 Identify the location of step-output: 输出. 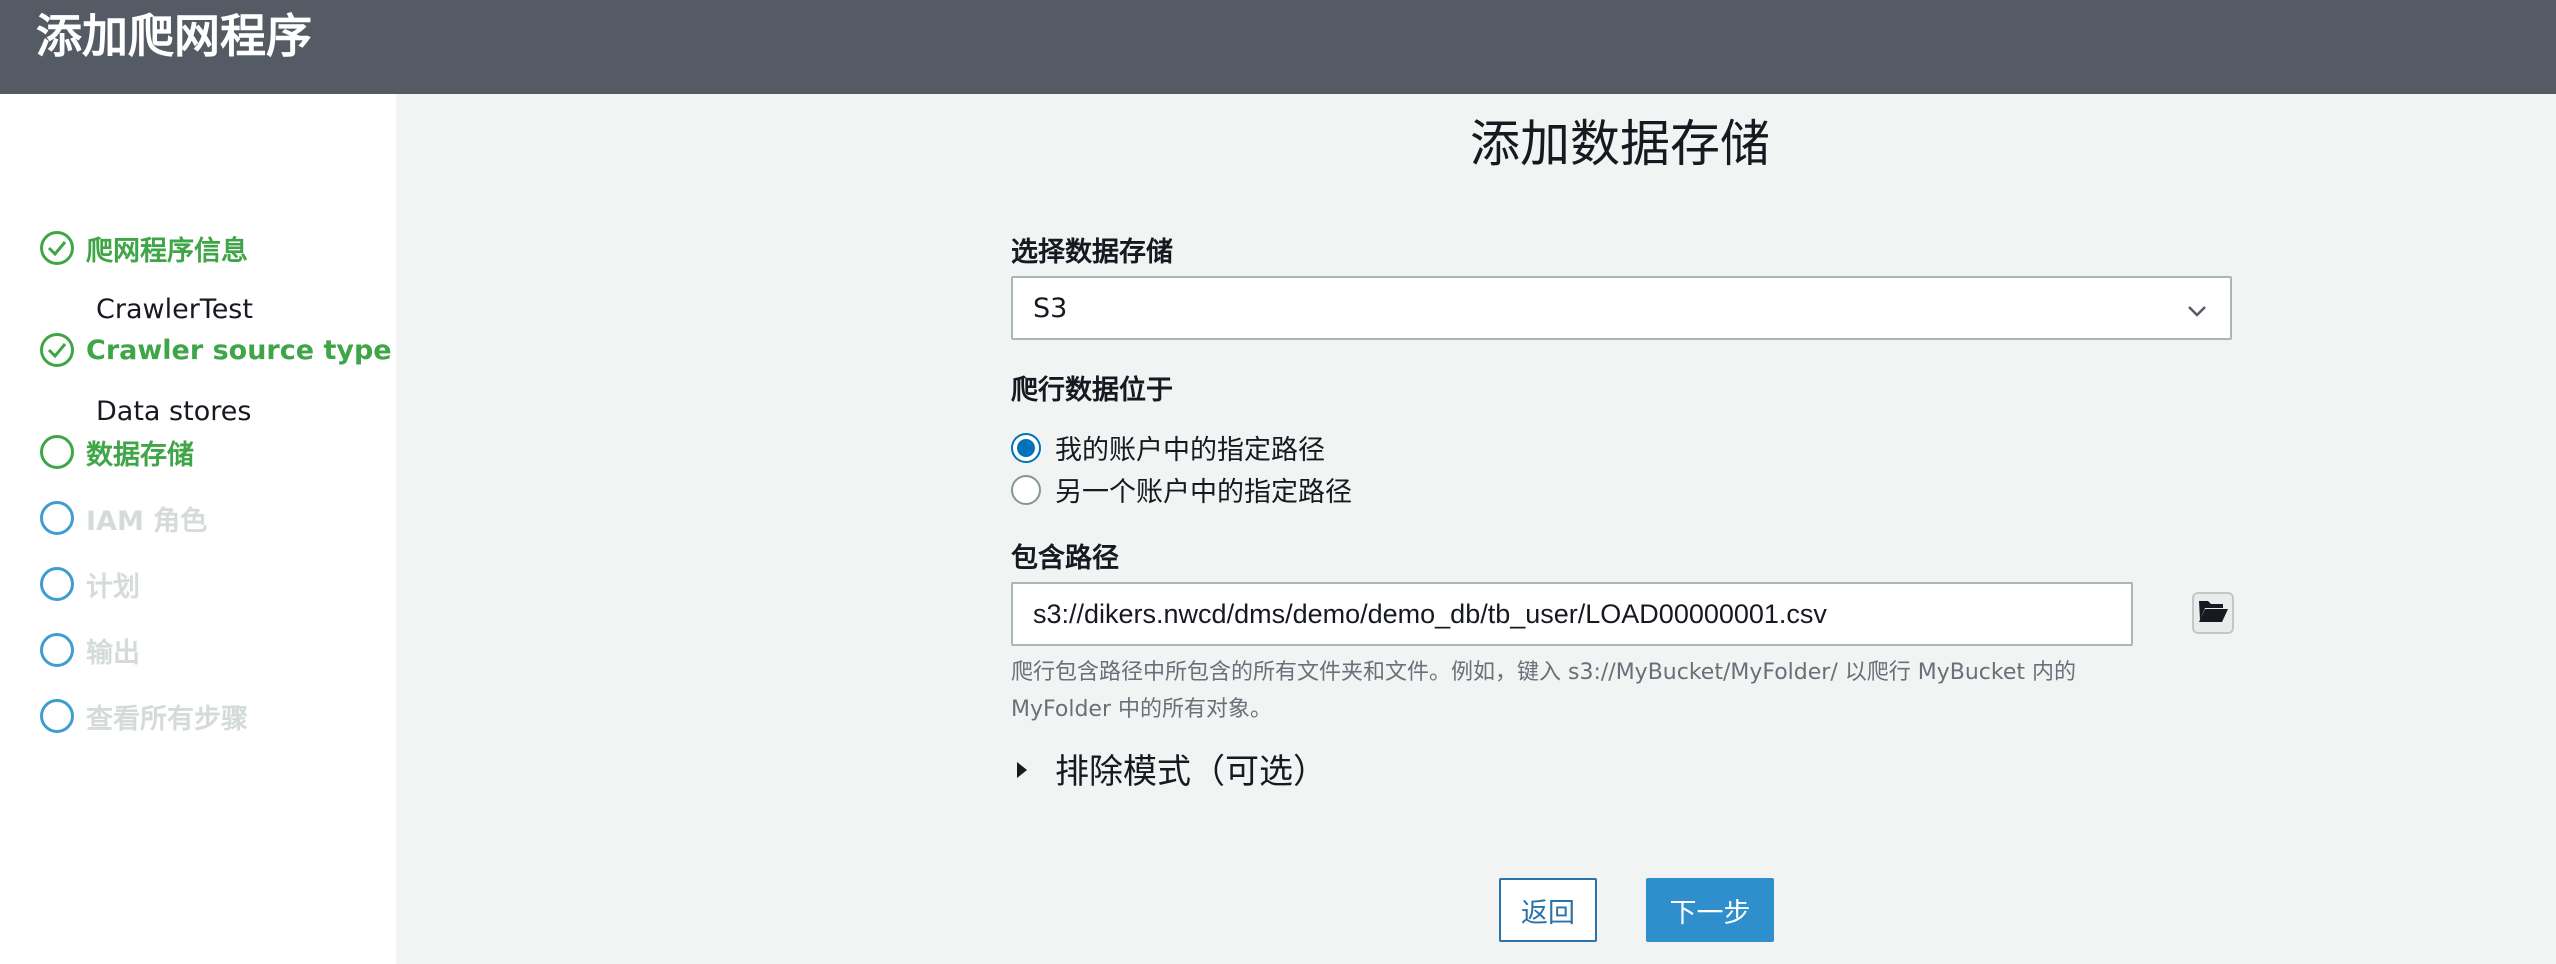
(90, 650).